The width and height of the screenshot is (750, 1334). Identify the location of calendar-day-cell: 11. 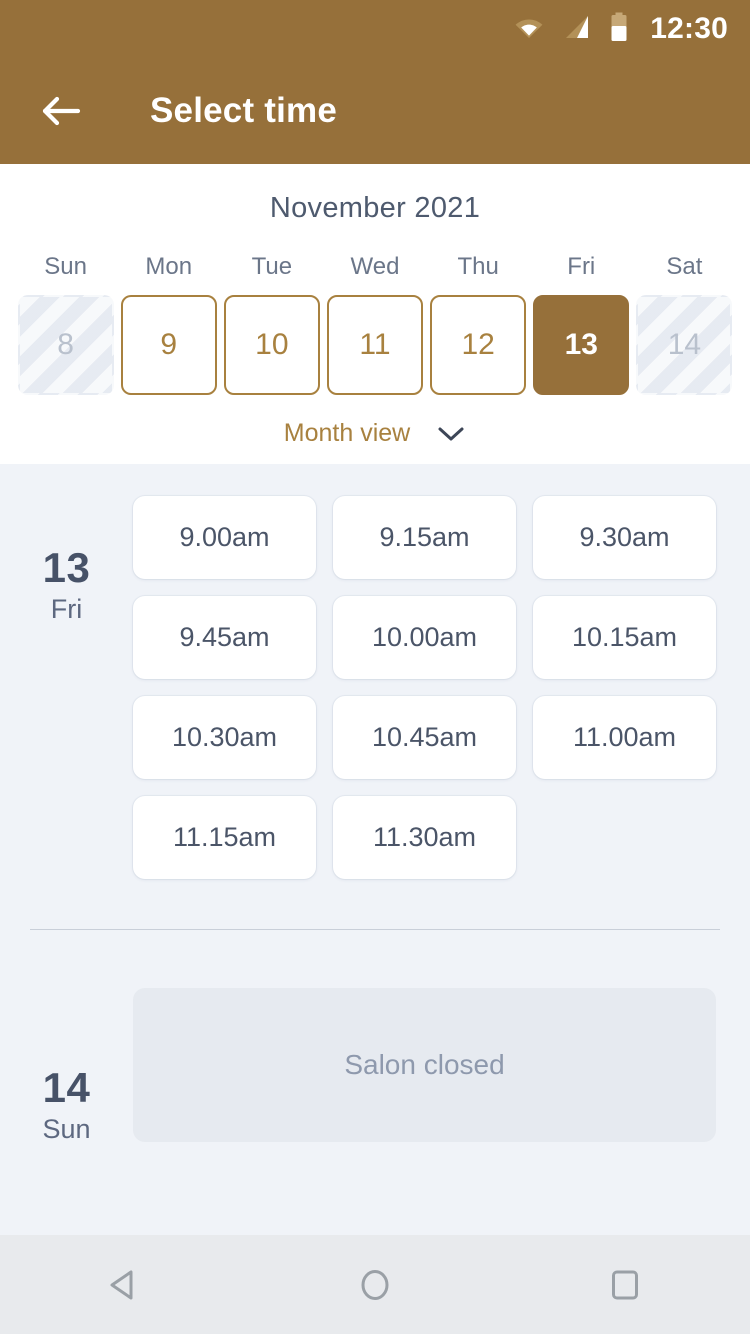
(374, 345).